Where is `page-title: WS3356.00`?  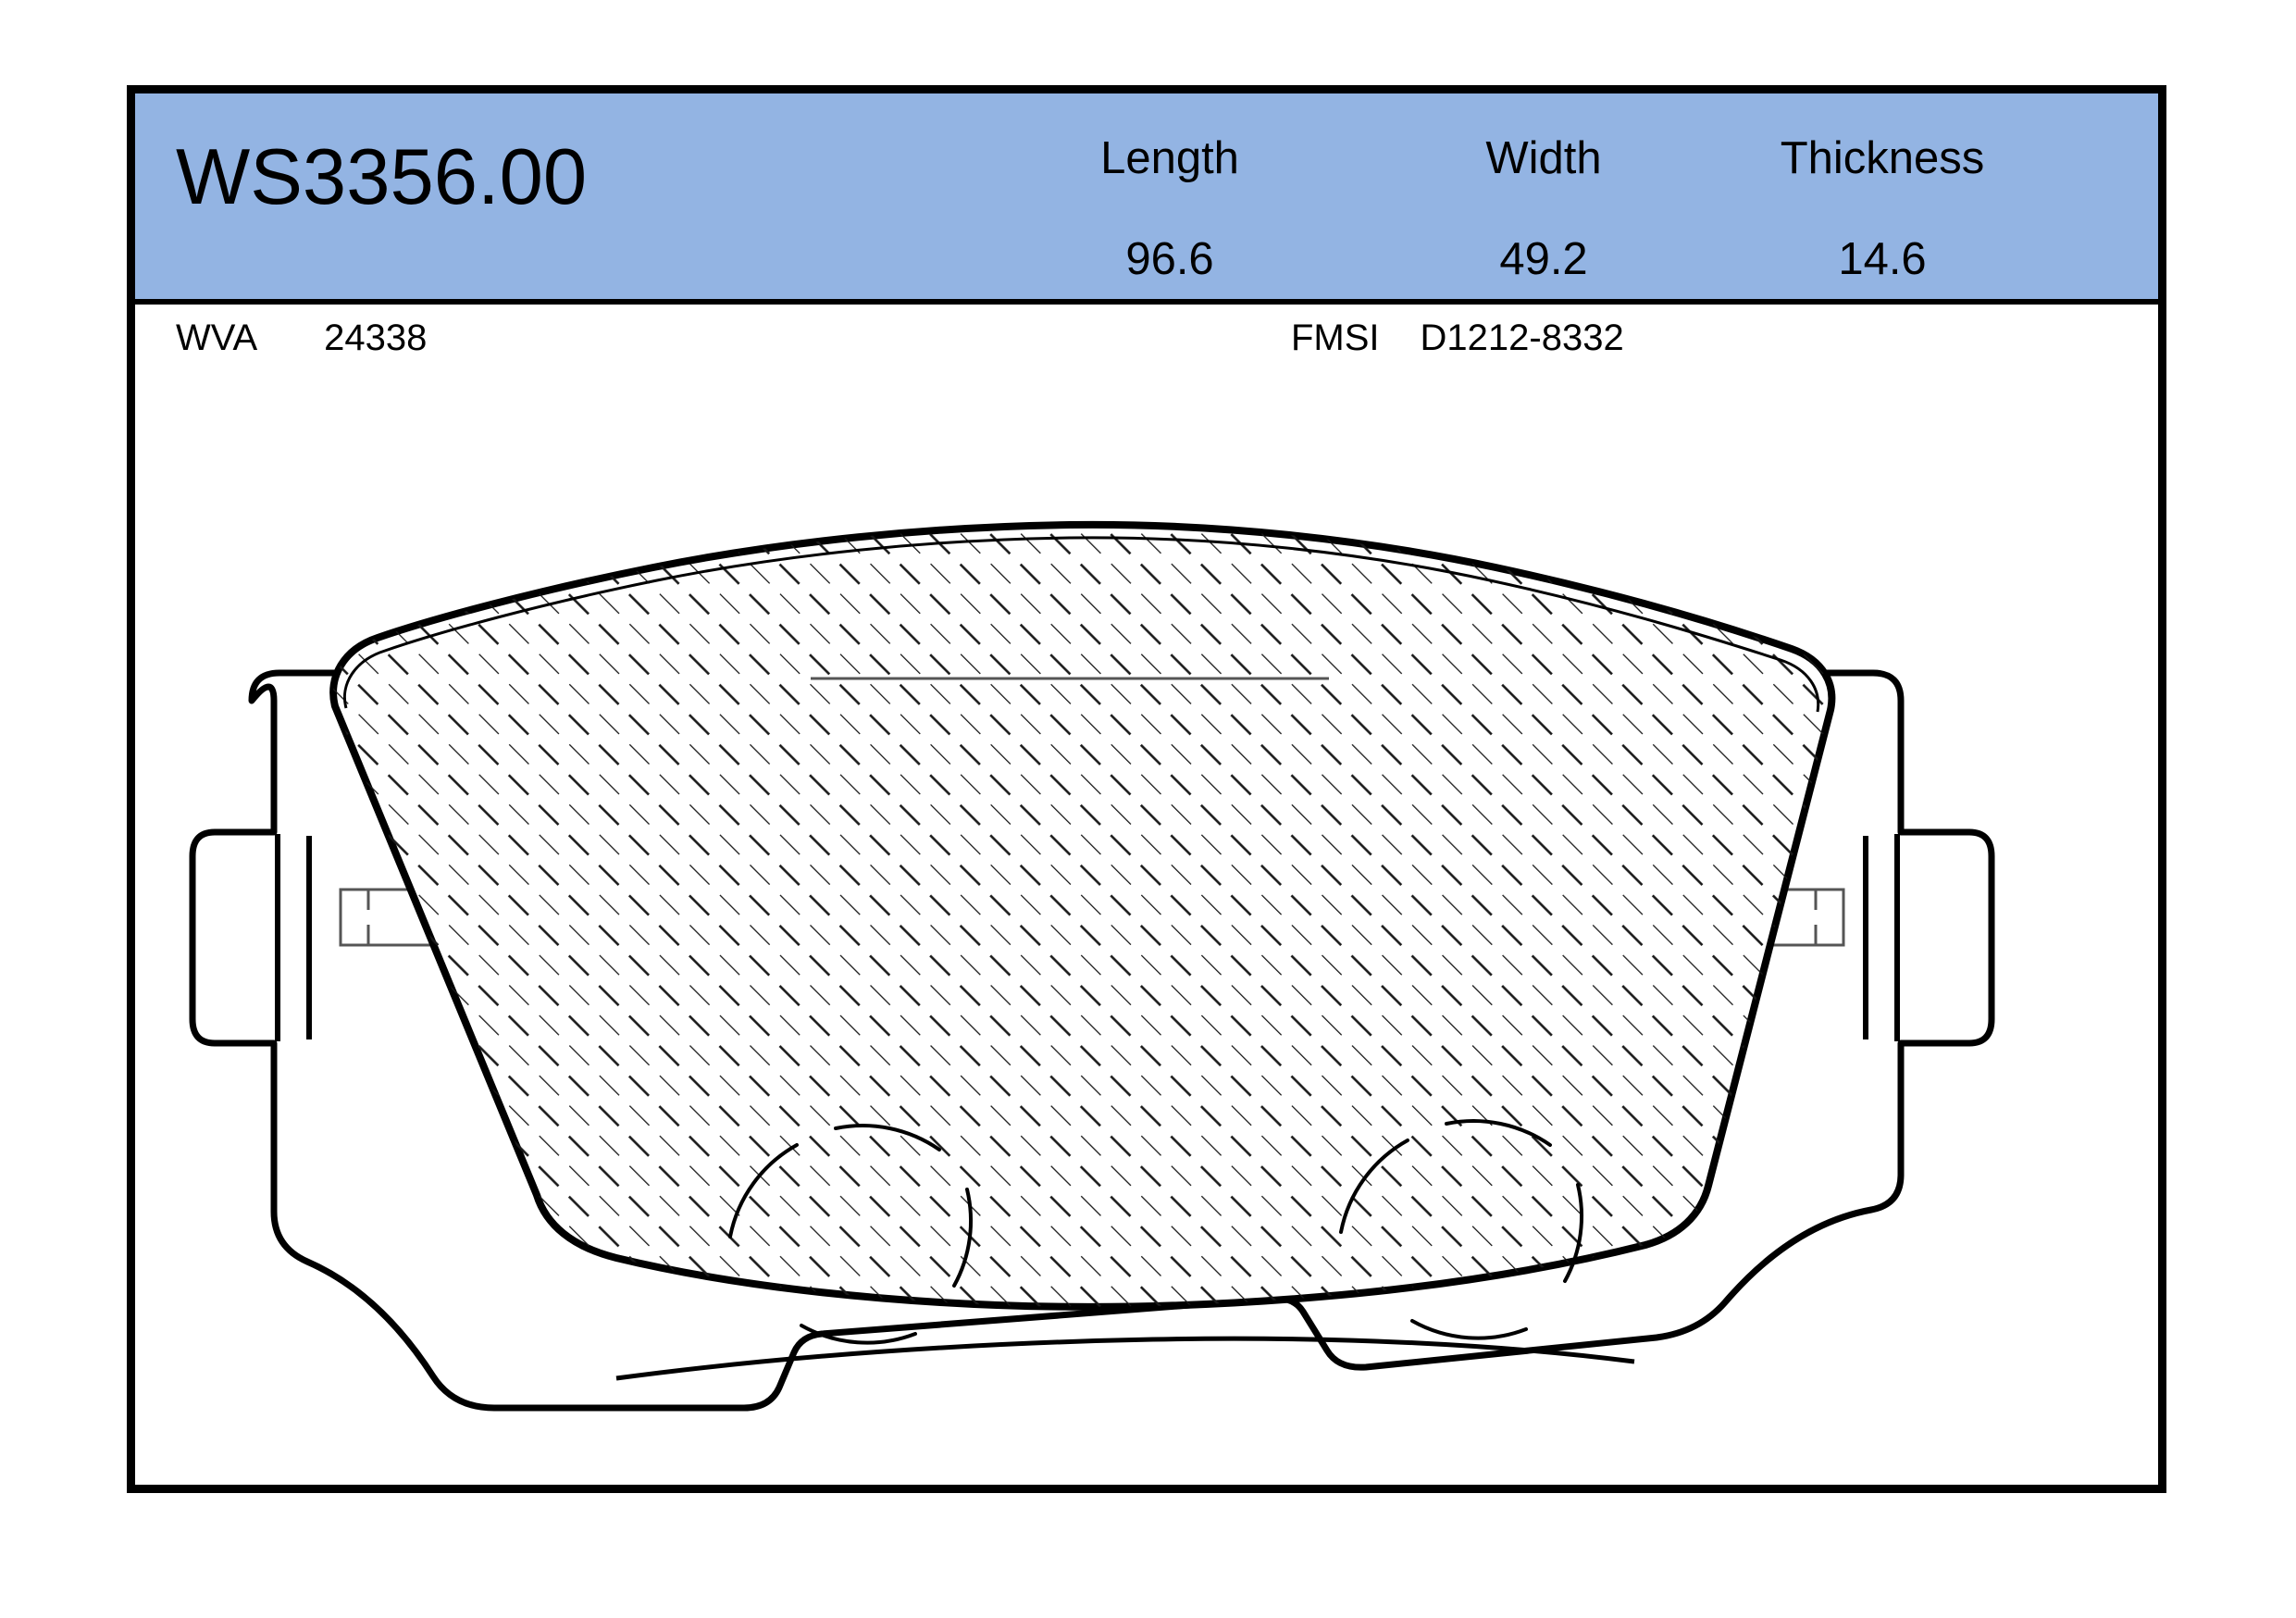 page-title: WS3356.00 is located at coordinates (382, 177).